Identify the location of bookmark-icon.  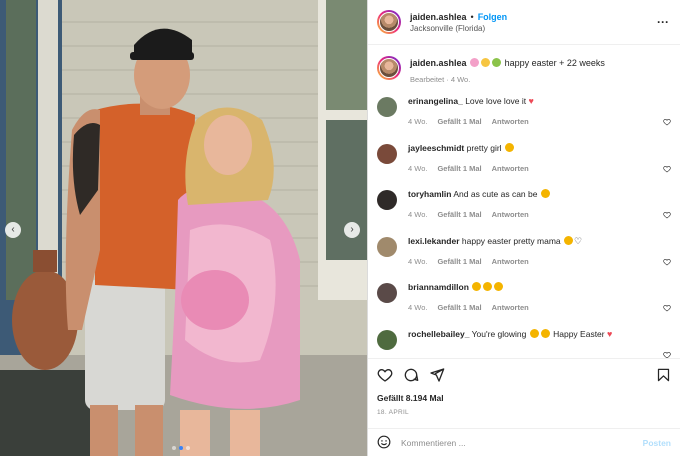
(663, 376).